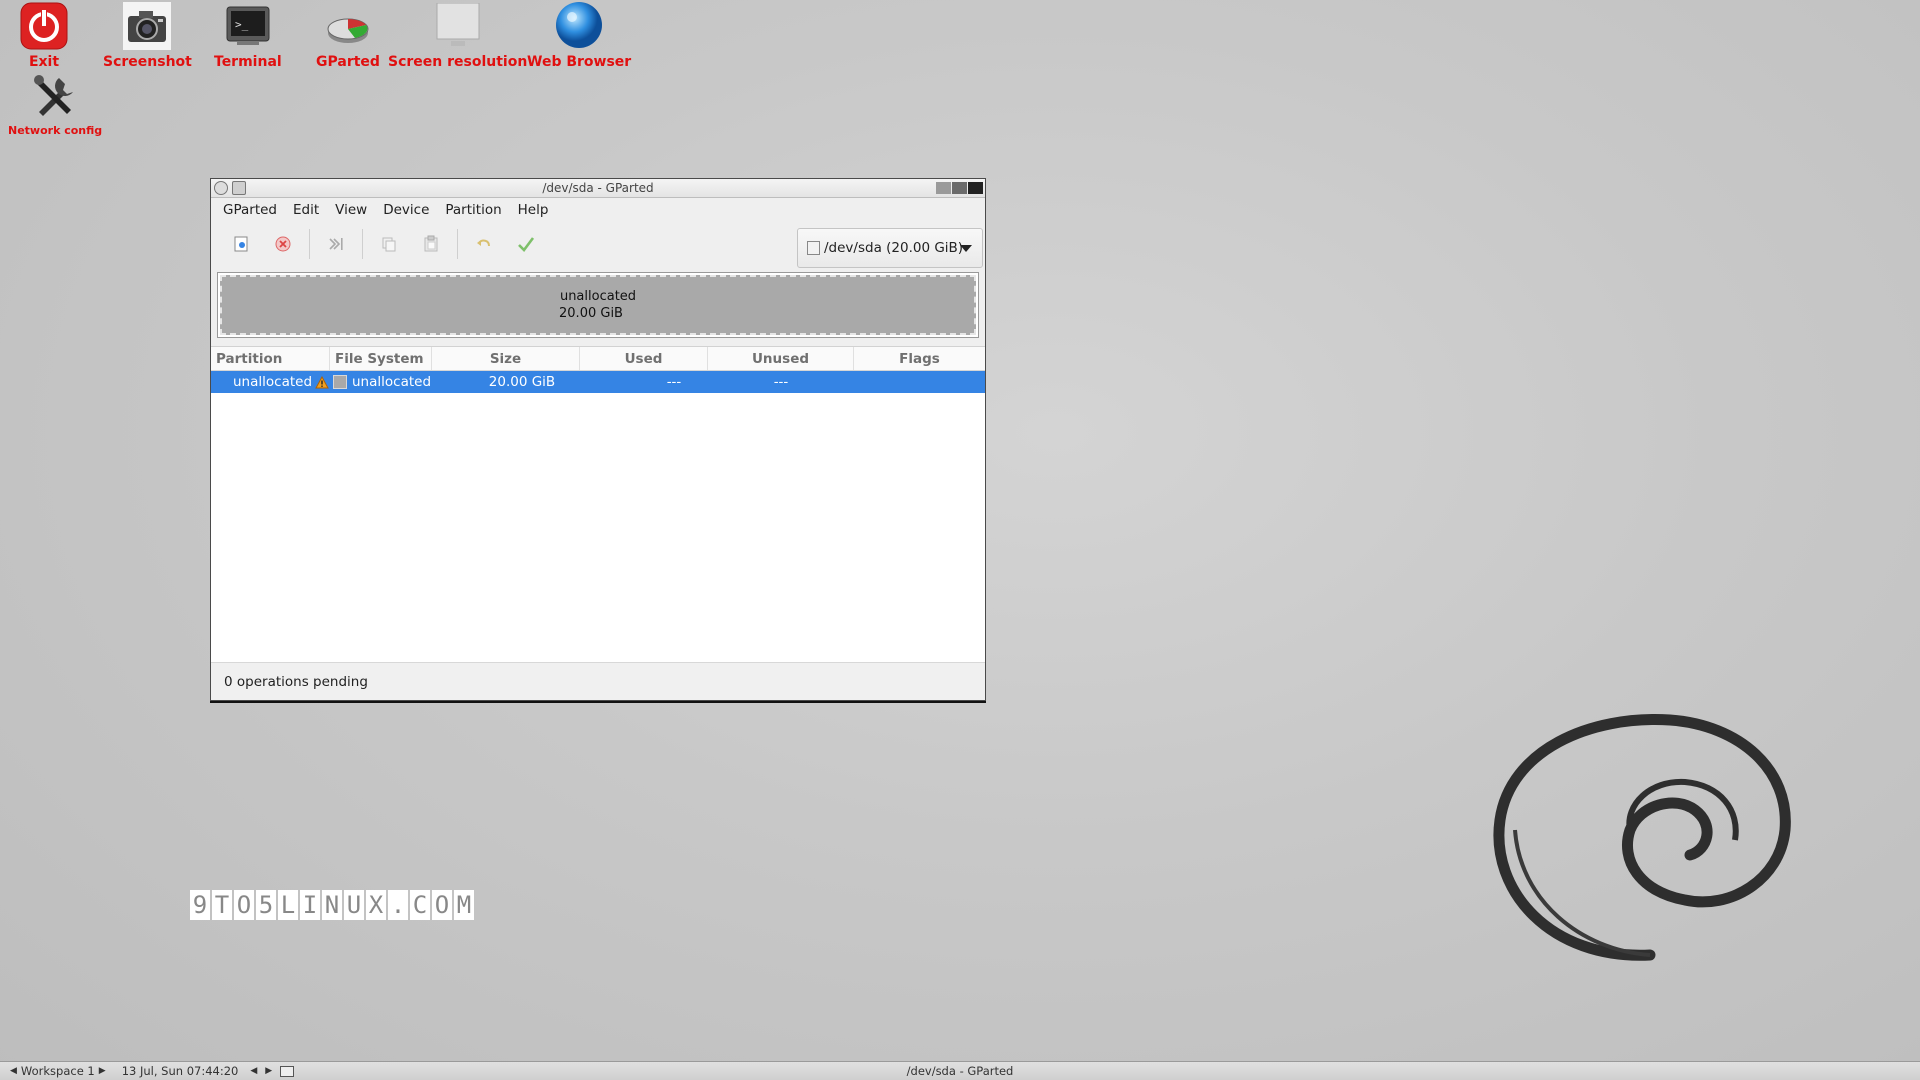 This screenshot has height=1080, width=1920. Describe the element at coordinates (268, 1071) in the screenshot. I see `task-next-icon: ▶` at that location.